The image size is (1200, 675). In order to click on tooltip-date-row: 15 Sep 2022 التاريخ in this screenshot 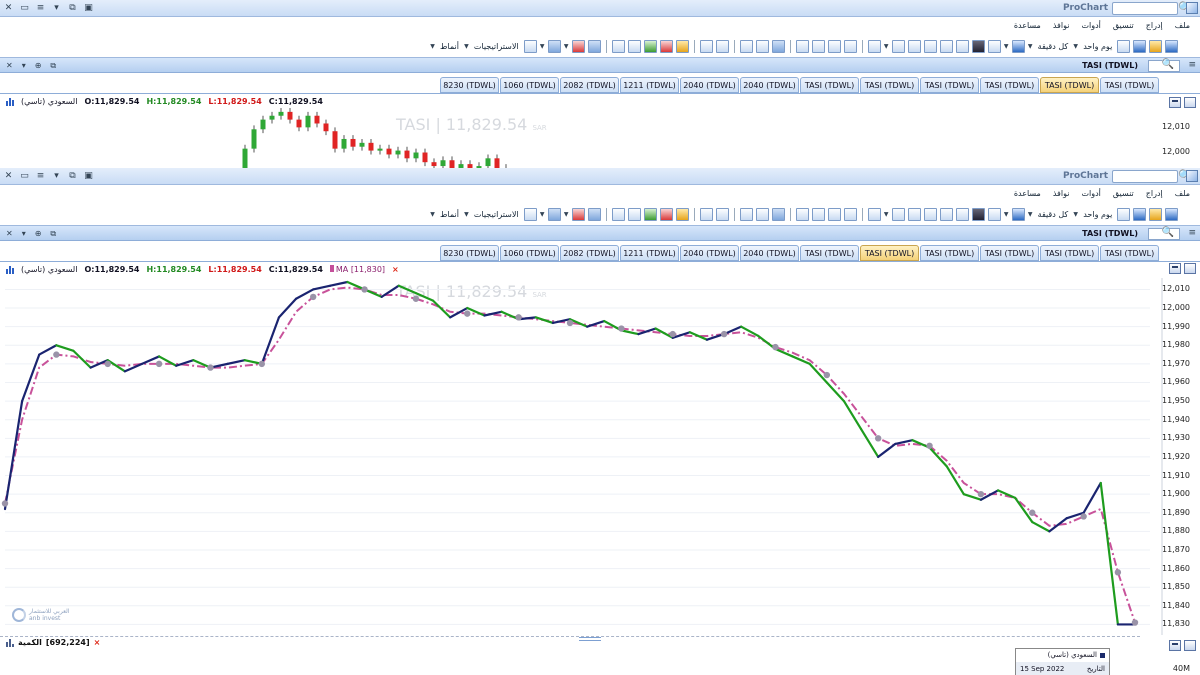, I will do `click(1062, 668)`.